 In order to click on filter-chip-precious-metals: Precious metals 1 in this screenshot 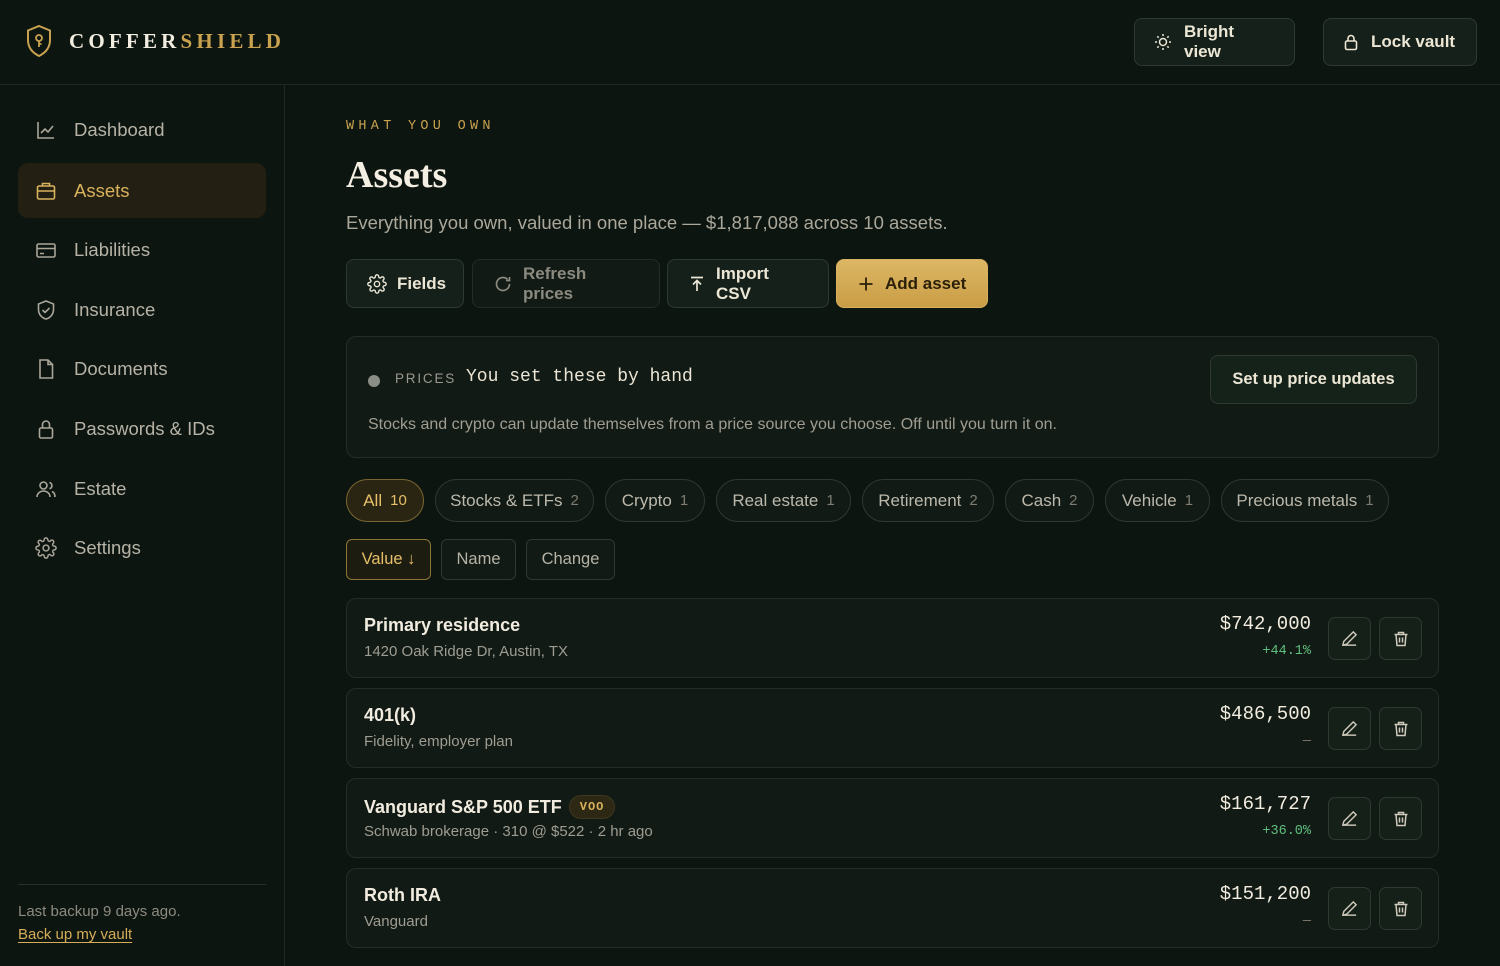, I will do `click(1305, 500)`.